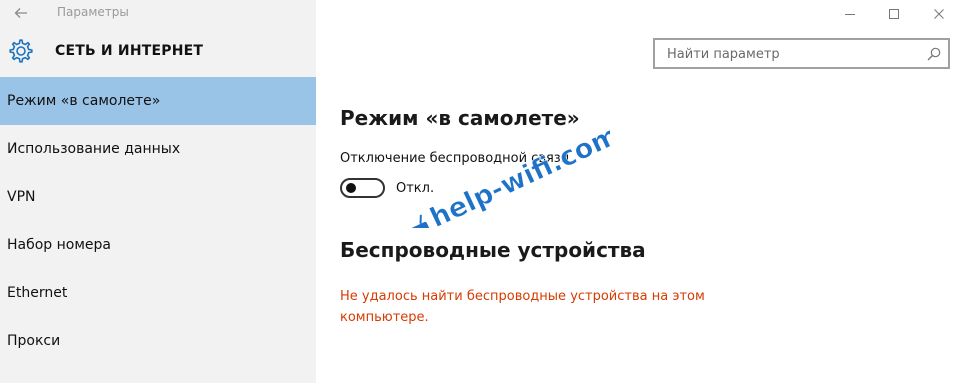  What do you see at coordinates (93, 12) in the screenshot?
I see `window-title: Параметры` at bounding box center [93, 12].